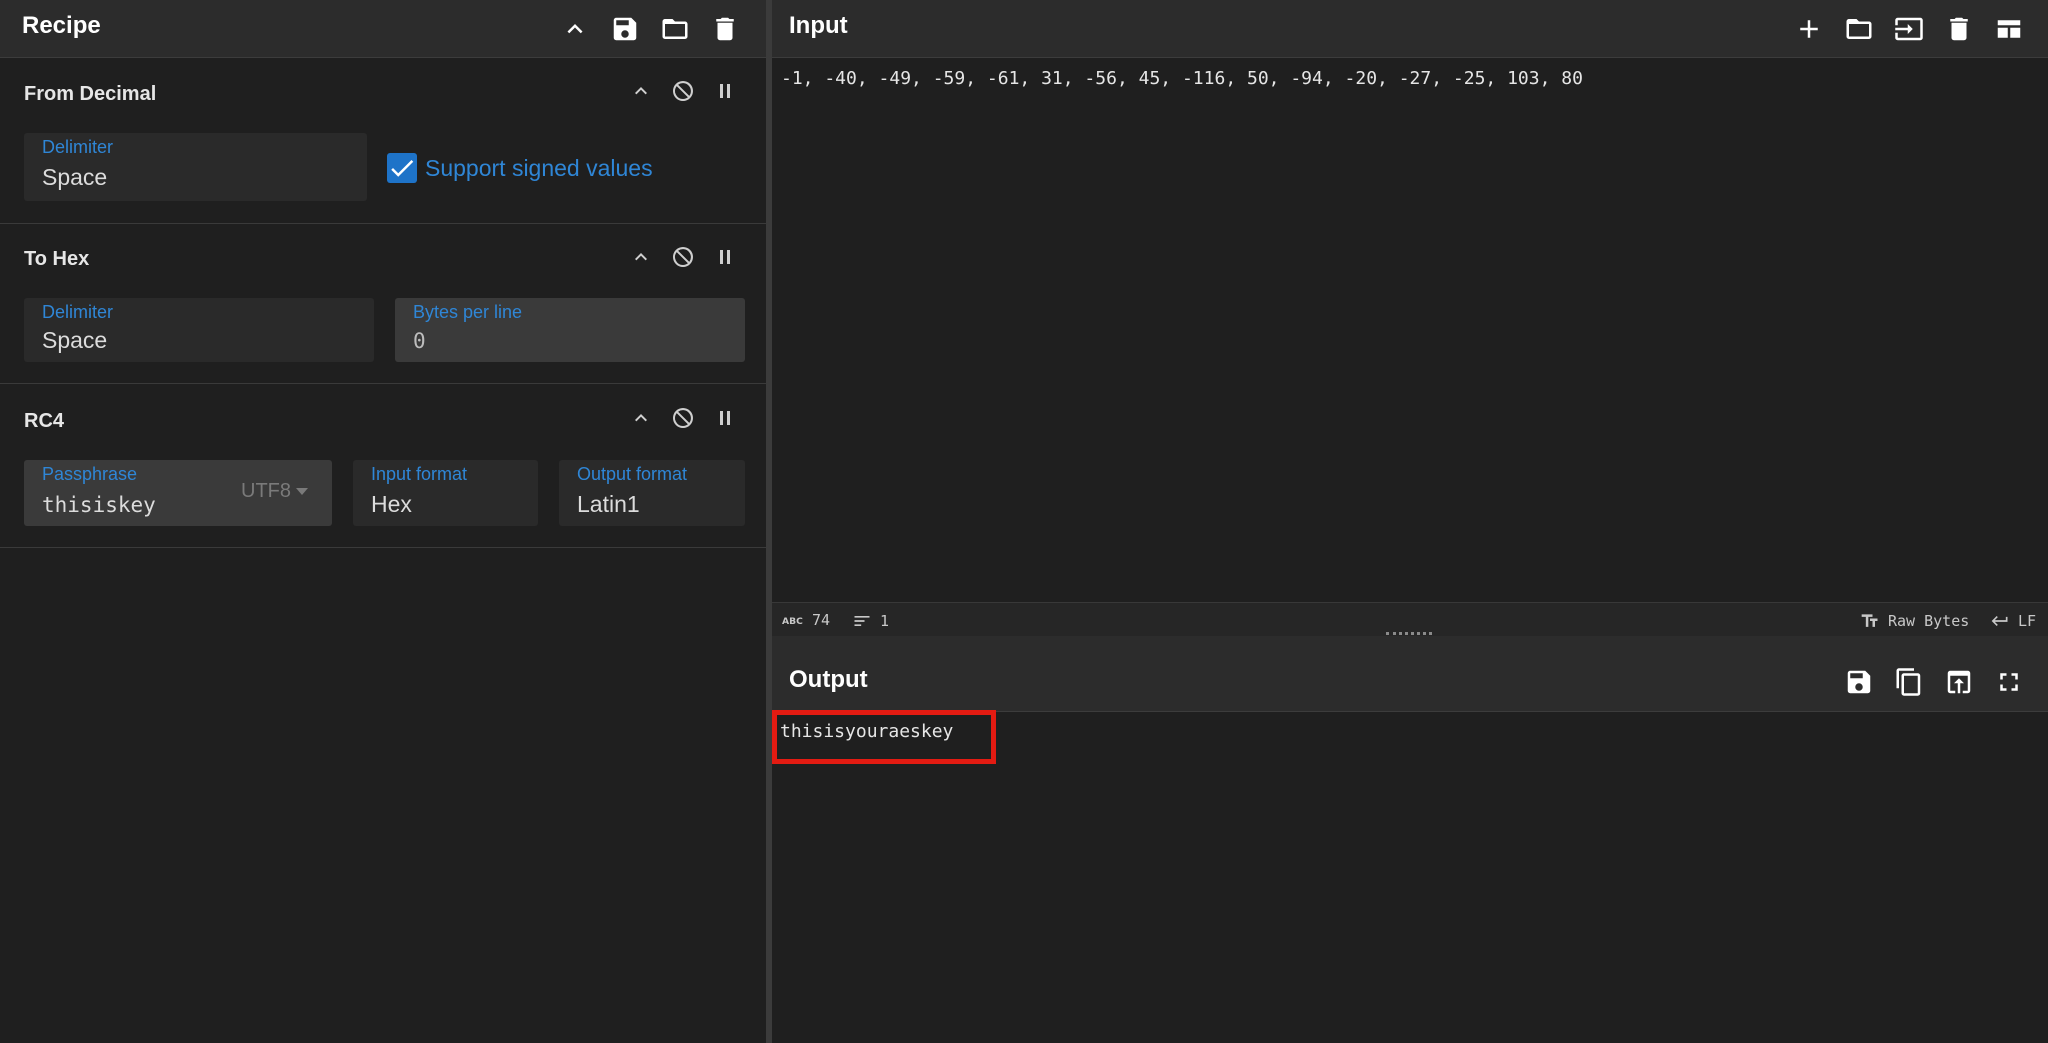  I want to click on passphrase-encoding-dropdown: UTF8, so click(274, 491).